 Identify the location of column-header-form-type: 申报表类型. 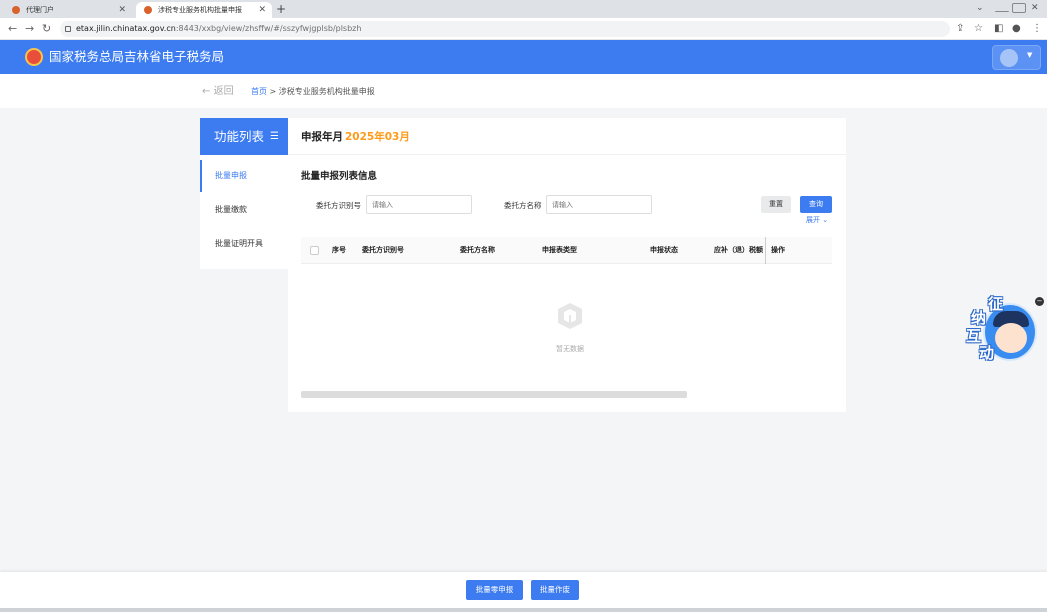
(559, 250).